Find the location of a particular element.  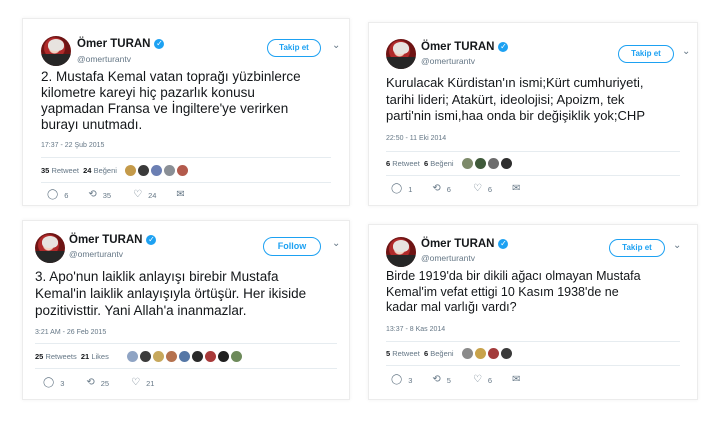

retweet-button: ⟲ 35 is located at coordinates (99, 195).